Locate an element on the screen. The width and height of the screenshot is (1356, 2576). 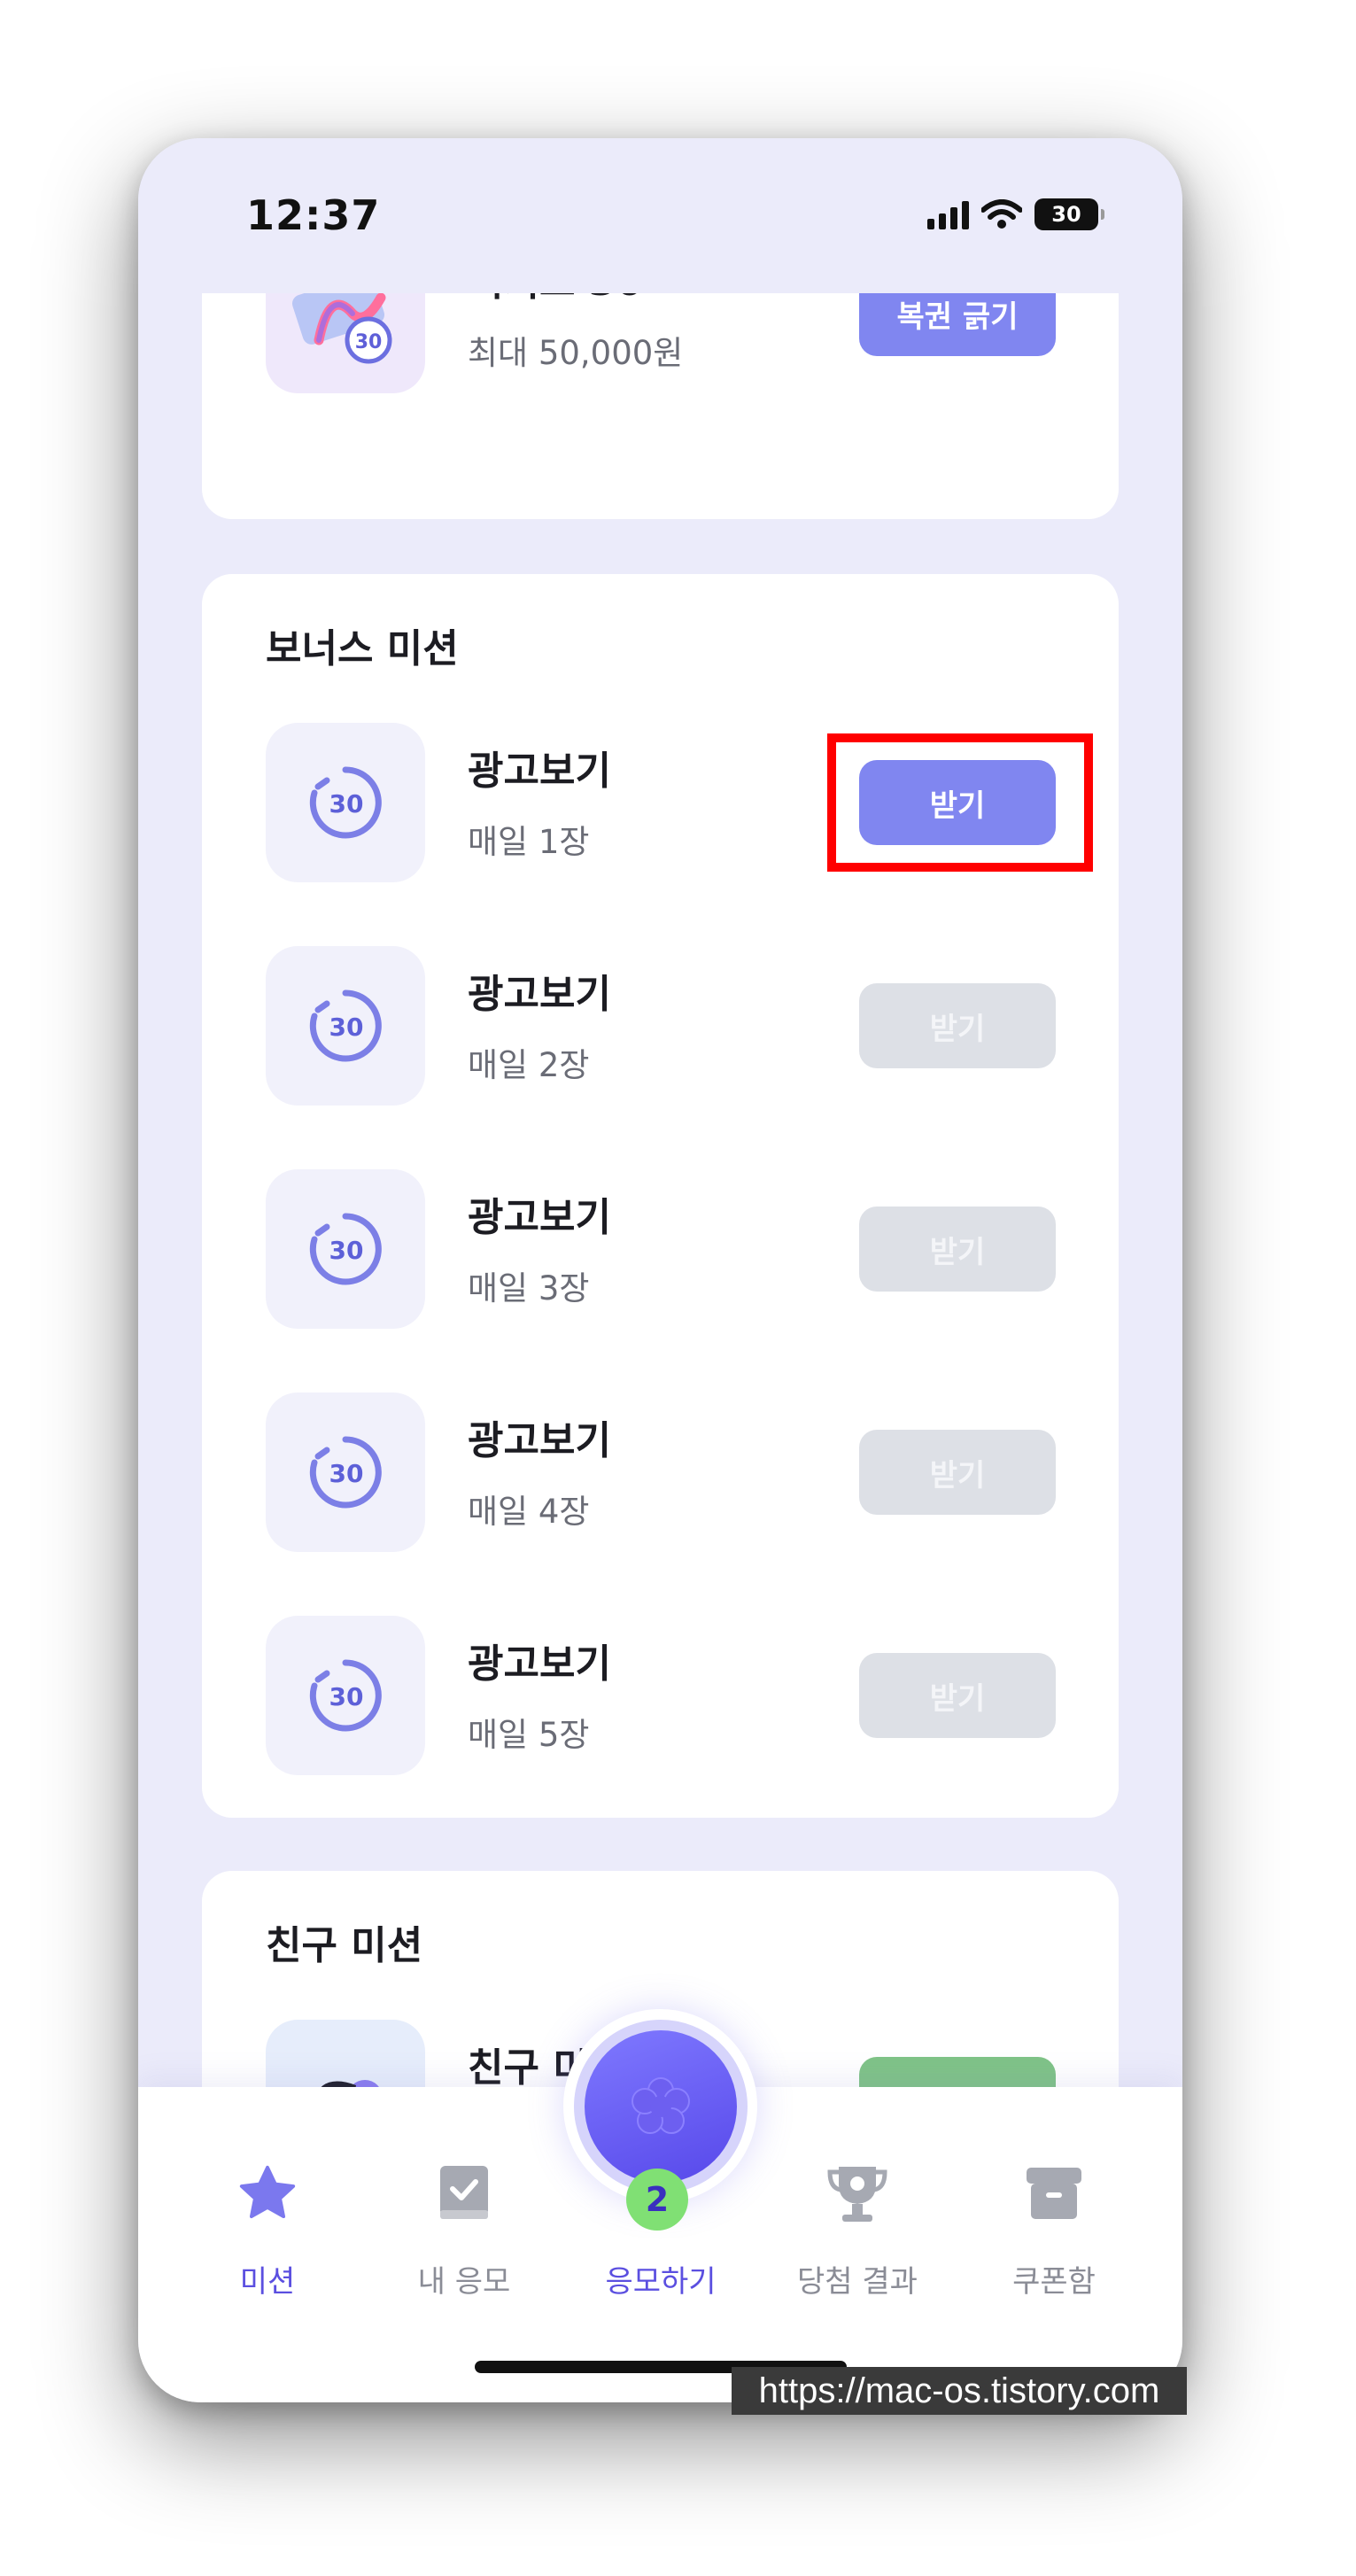
status-time: 12:37 is located at coordinates (313, 215).